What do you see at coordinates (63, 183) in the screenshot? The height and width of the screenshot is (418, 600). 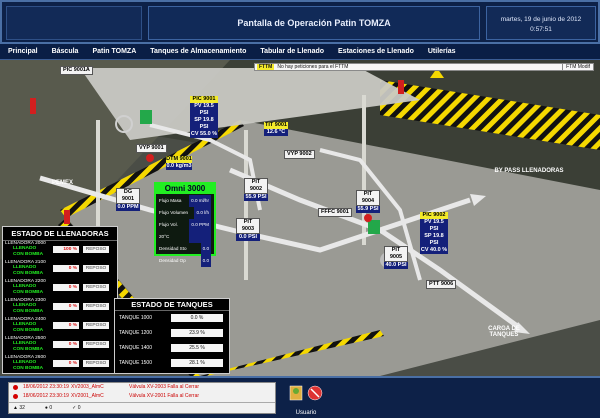 I see `label-pemex: PEMEX` at bounding box center [63, 183].